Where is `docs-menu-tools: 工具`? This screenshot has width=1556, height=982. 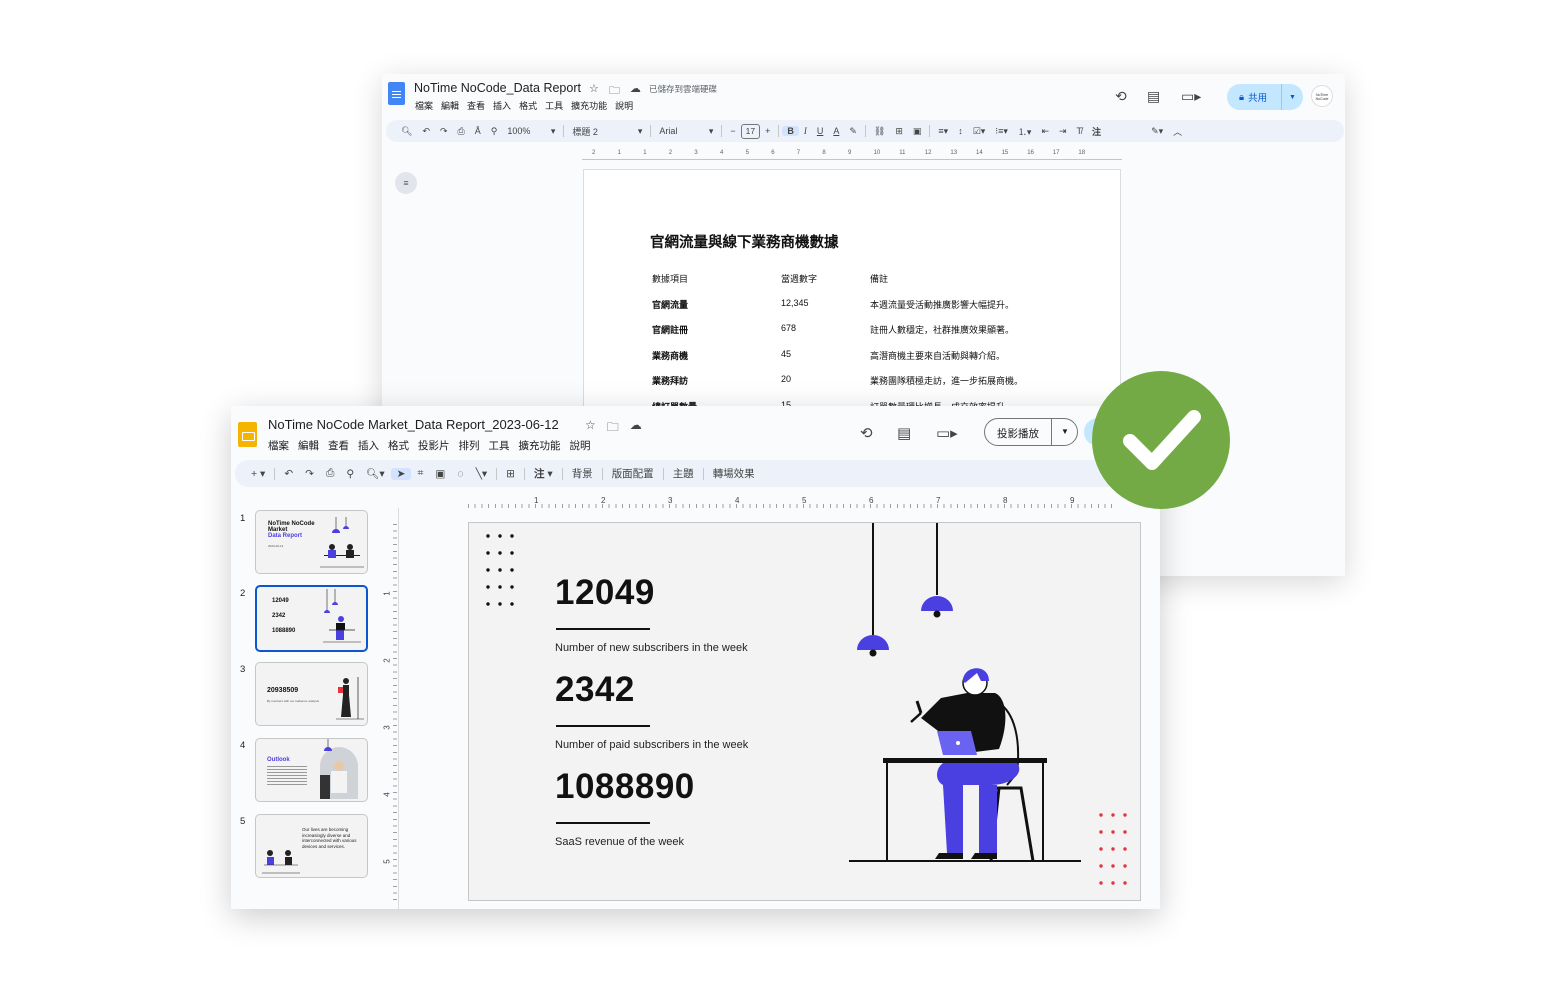 docs-menu-tools: 工具 is located at coordinates (554, 105).